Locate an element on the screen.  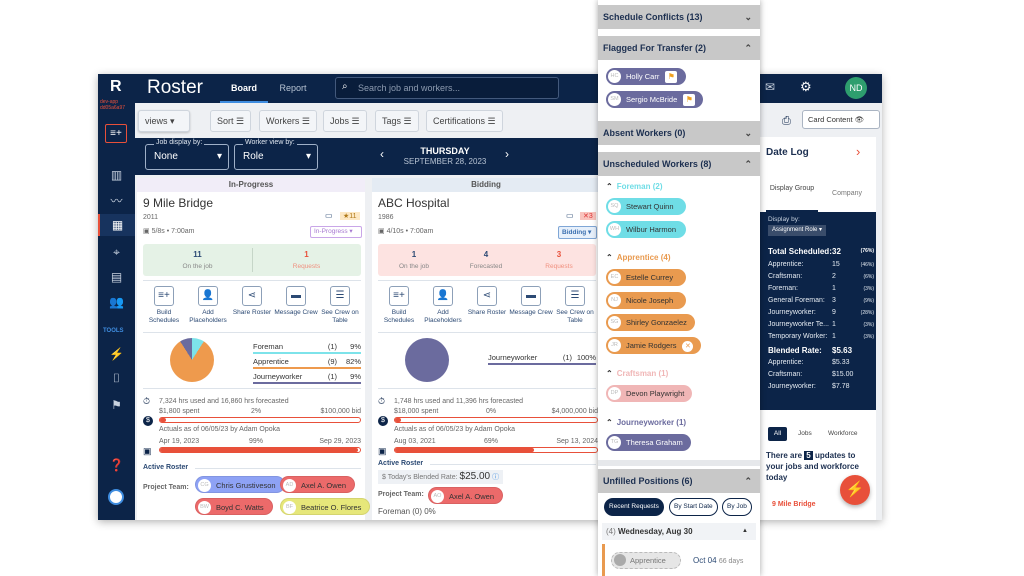
team-member-chip: CG Chris Grustiveson is located at coordinates (240, 484).